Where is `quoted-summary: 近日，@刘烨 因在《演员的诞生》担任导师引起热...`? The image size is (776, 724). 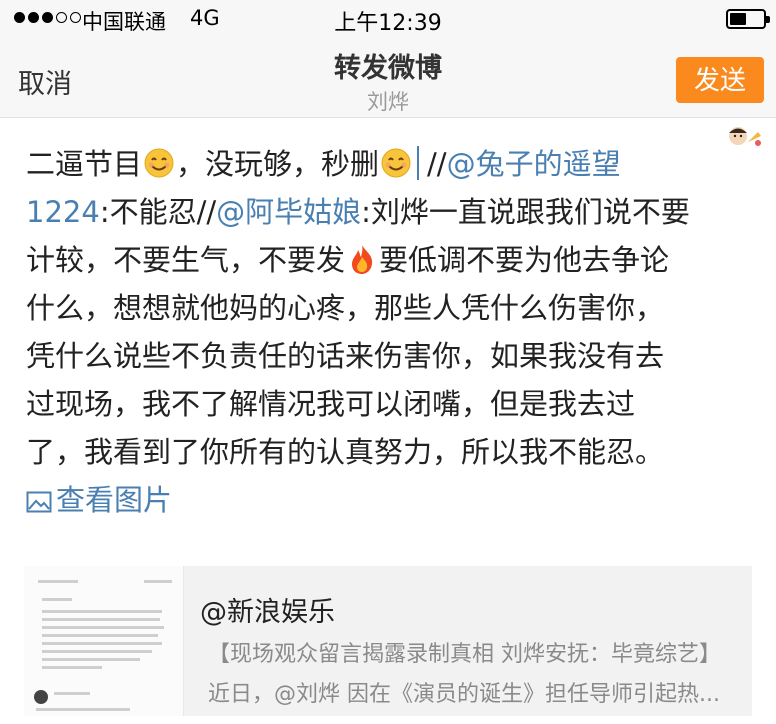
quoted-summary: 近日，@刘烨 因在《演员的诞生》担任导师引起热... is located at coordinates (464, 694).